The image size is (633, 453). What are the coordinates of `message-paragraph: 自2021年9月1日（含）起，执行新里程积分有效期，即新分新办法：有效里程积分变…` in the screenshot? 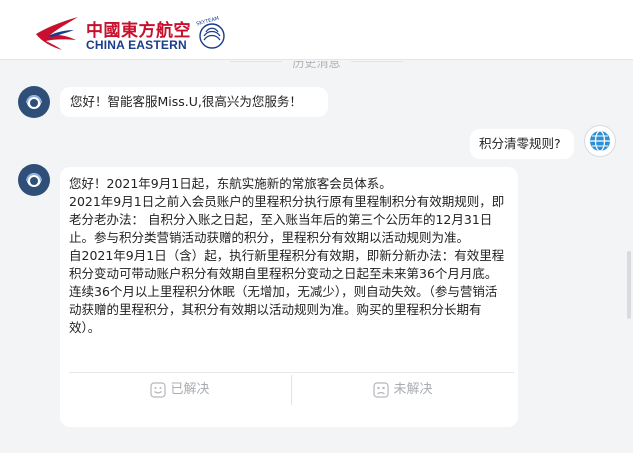 It's located at (287, 291).